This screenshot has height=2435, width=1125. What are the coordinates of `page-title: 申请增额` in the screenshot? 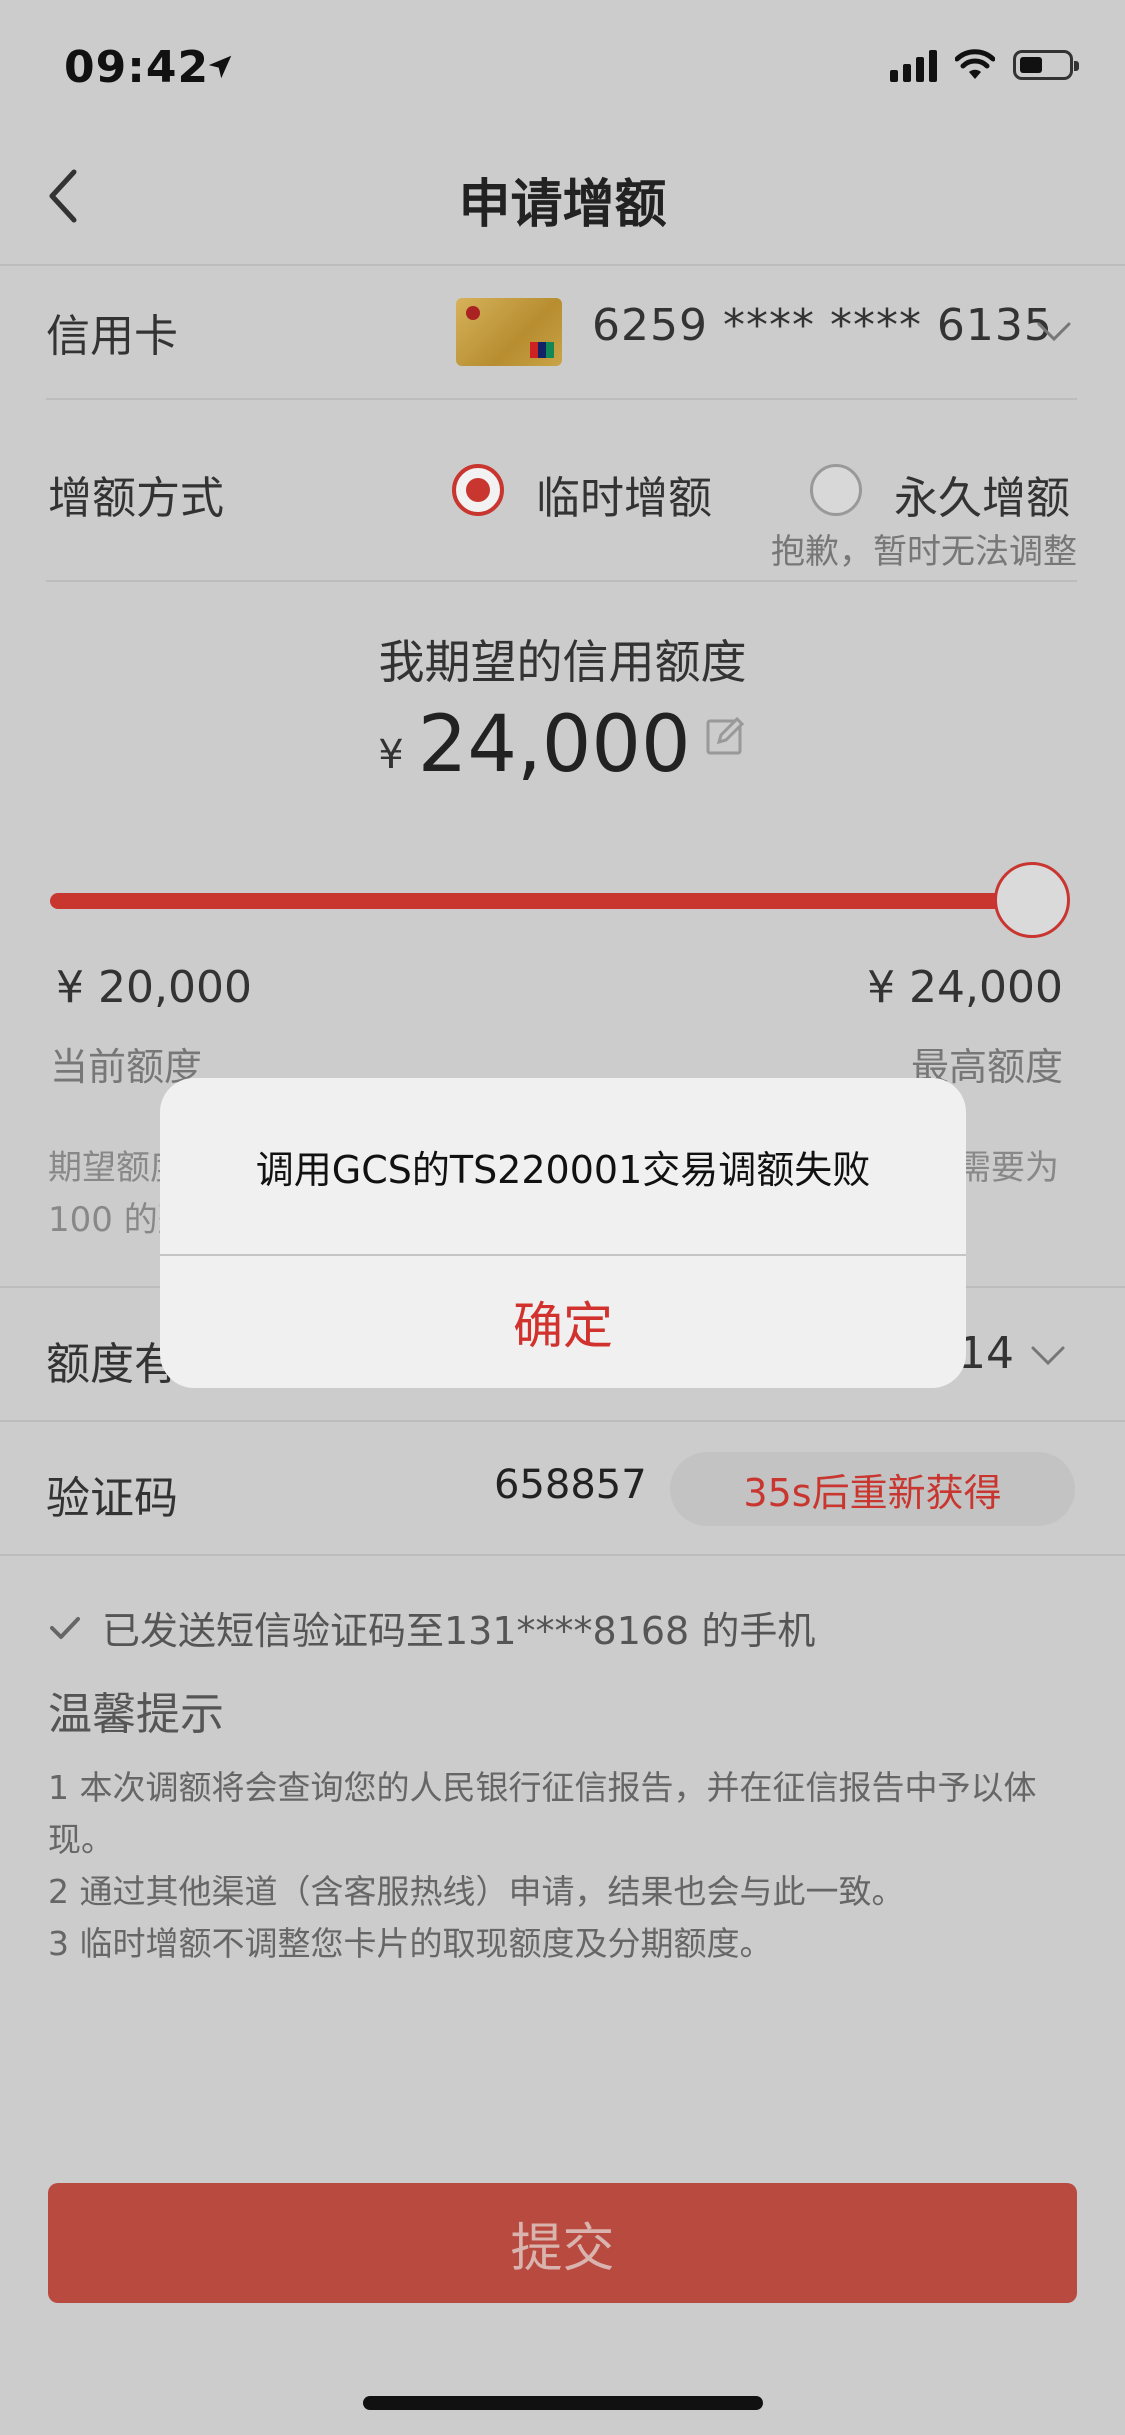 It's located at (562, 205).